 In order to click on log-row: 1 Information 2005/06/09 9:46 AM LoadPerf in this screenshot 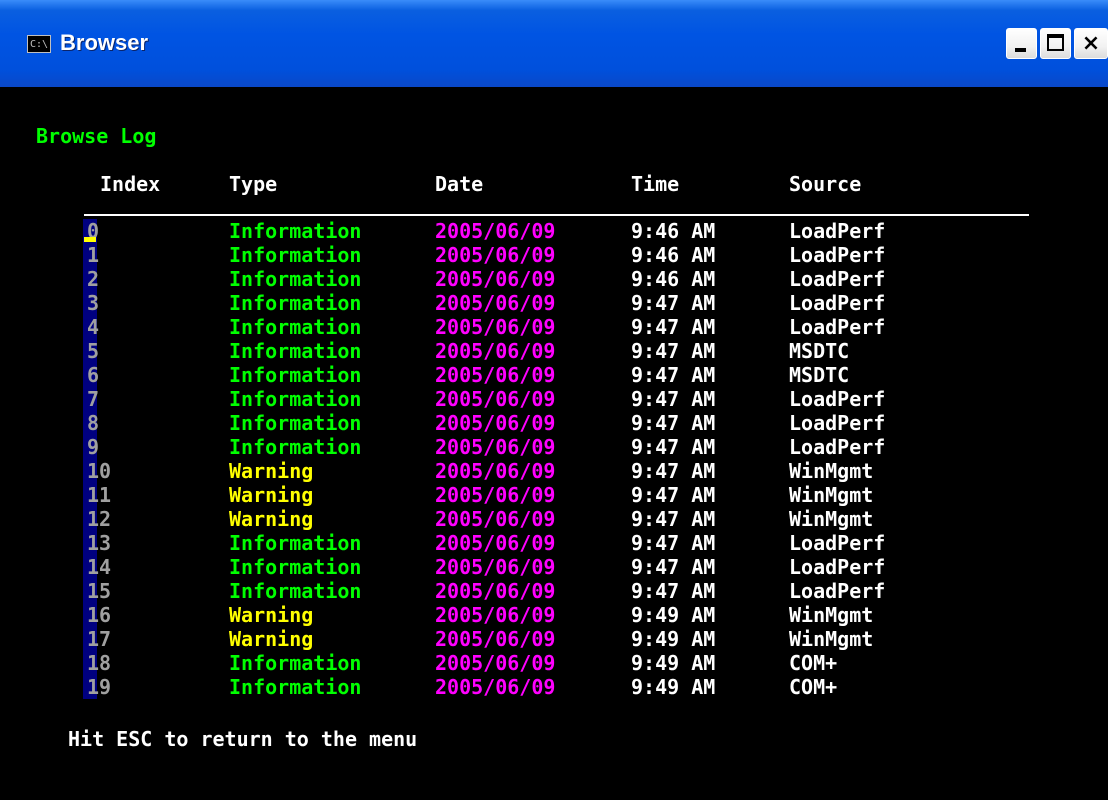, I will do `click(554, 255)`.